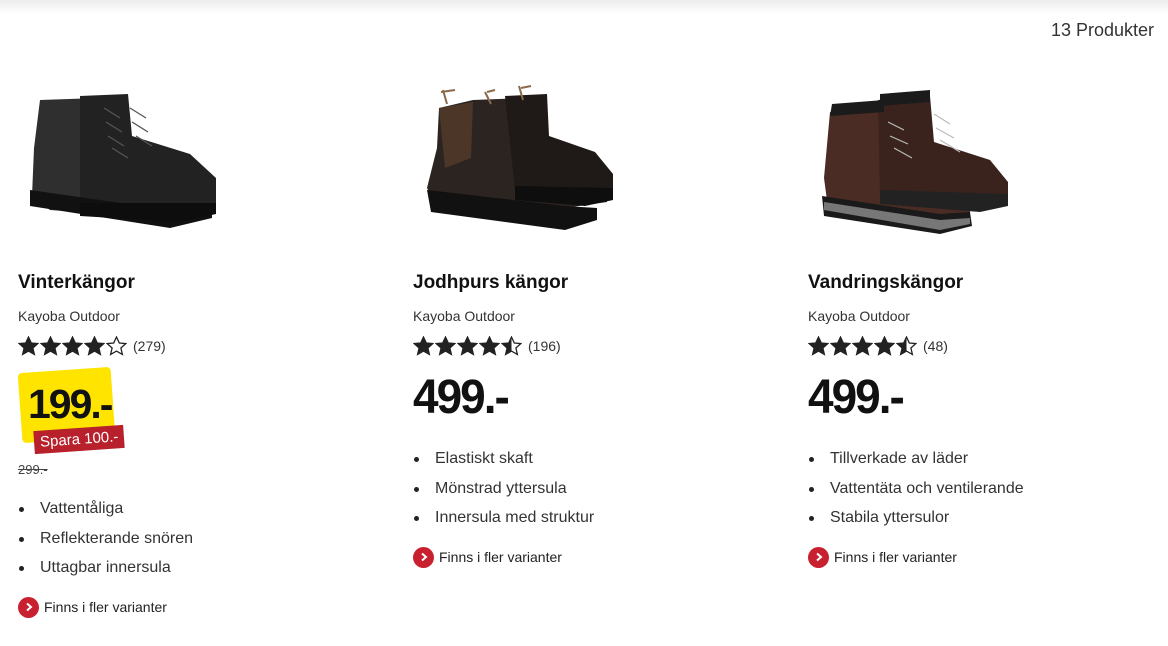  Describe the element at coordinates (116, 346) in the screenshot. I see `star-empty-icon` at that location.